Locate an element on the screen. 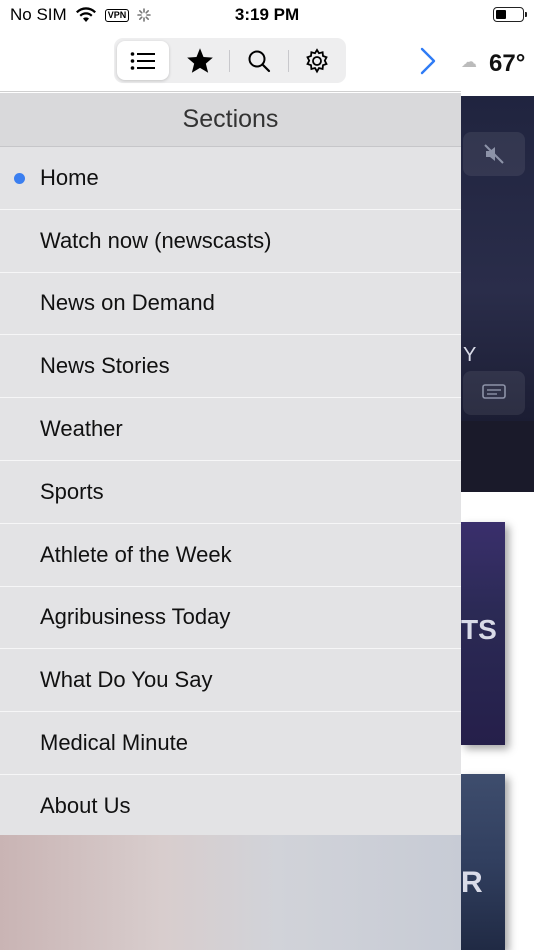 The image size is (534, 950). sections-header: Sections is located at coordinates (230, 120).